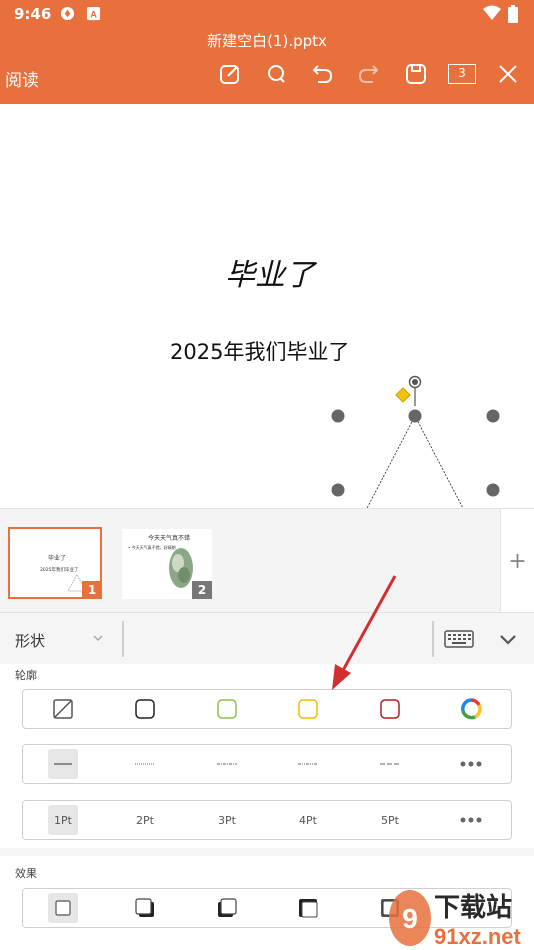 The width and height of the screenshot is (534, 950). Describe the element at coordinates (26, 675) in the screenshot. I see `outline-section-label: 轮廓` at that location.